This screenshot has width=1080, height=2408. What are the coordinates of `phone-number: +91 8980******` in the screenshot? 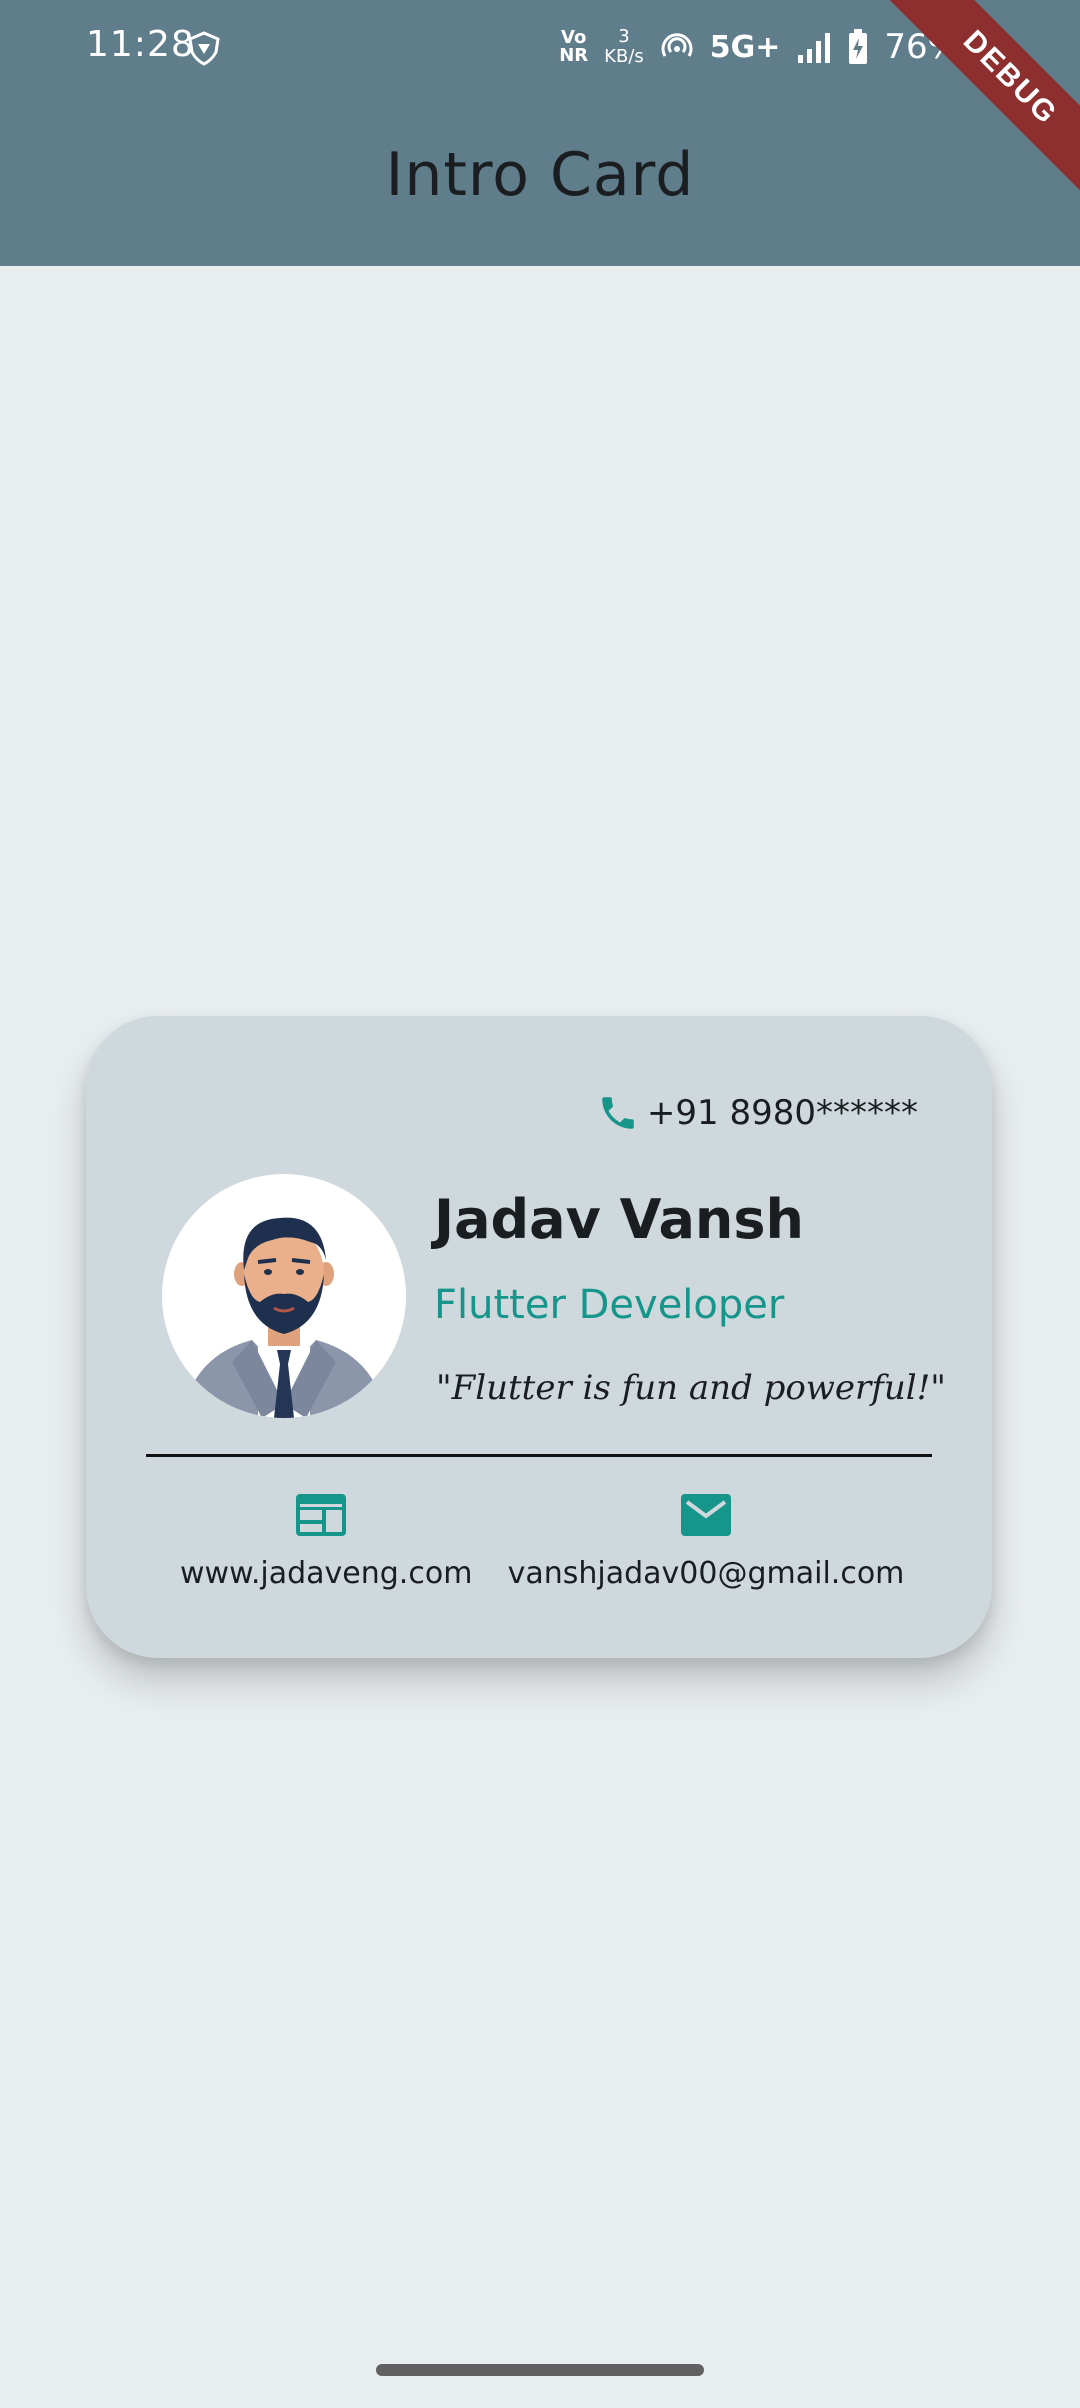 It's located at (782, 1113).